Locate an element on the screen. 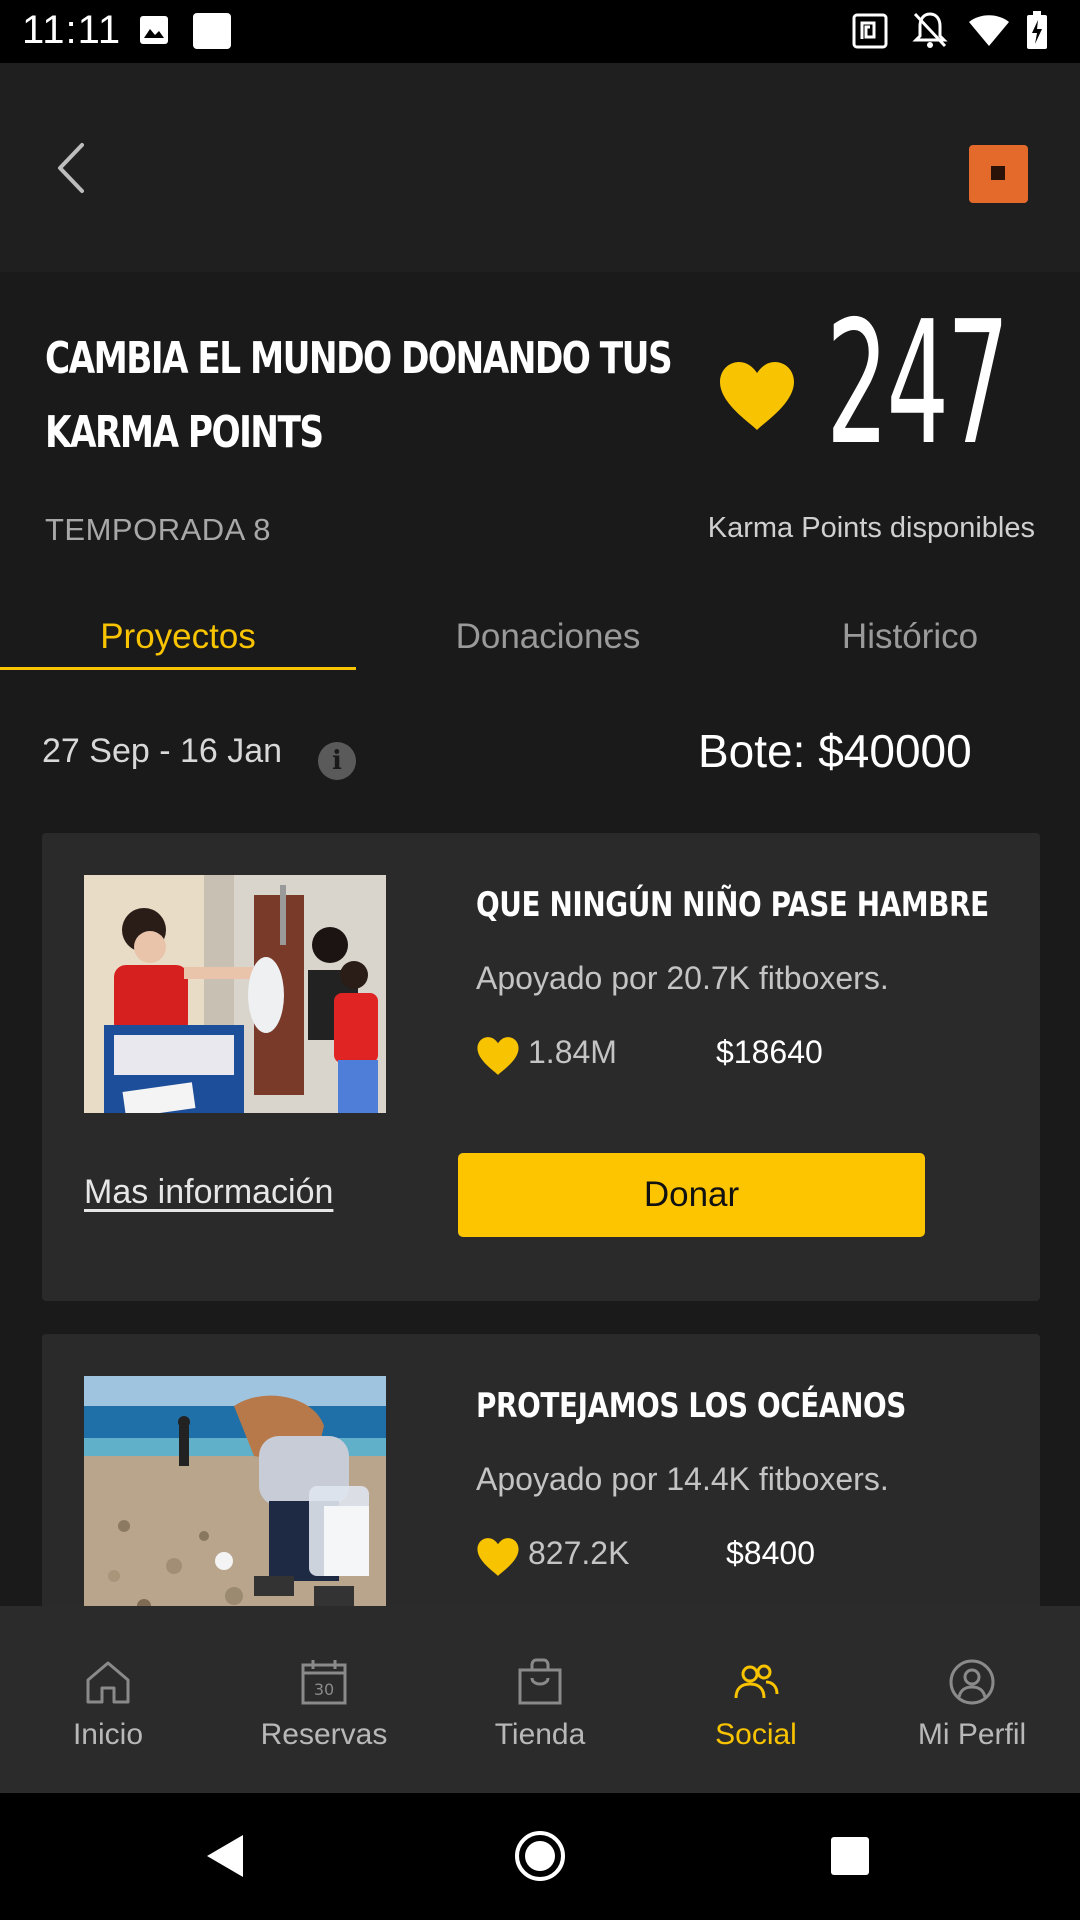  calendar-icon: 30 is located at coordinates (324, 1682).